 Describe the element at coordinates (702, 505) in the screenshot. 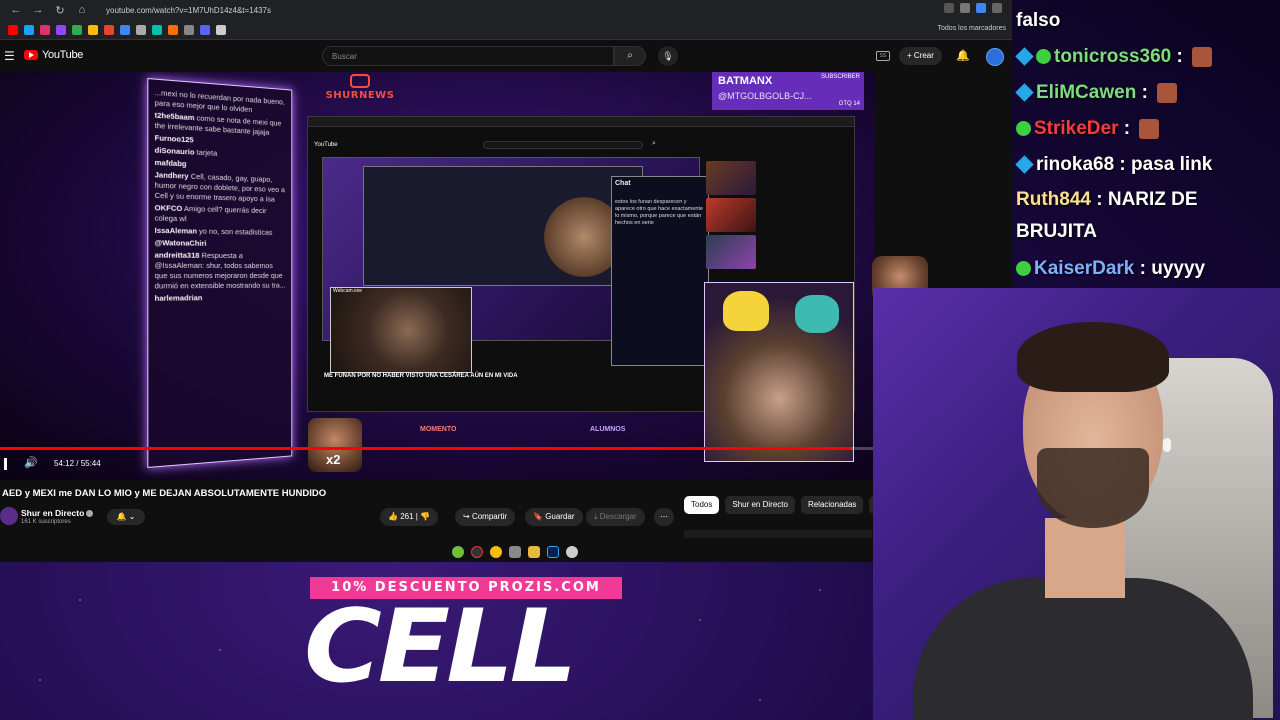

I see `chip-todos: Todos` at that location.